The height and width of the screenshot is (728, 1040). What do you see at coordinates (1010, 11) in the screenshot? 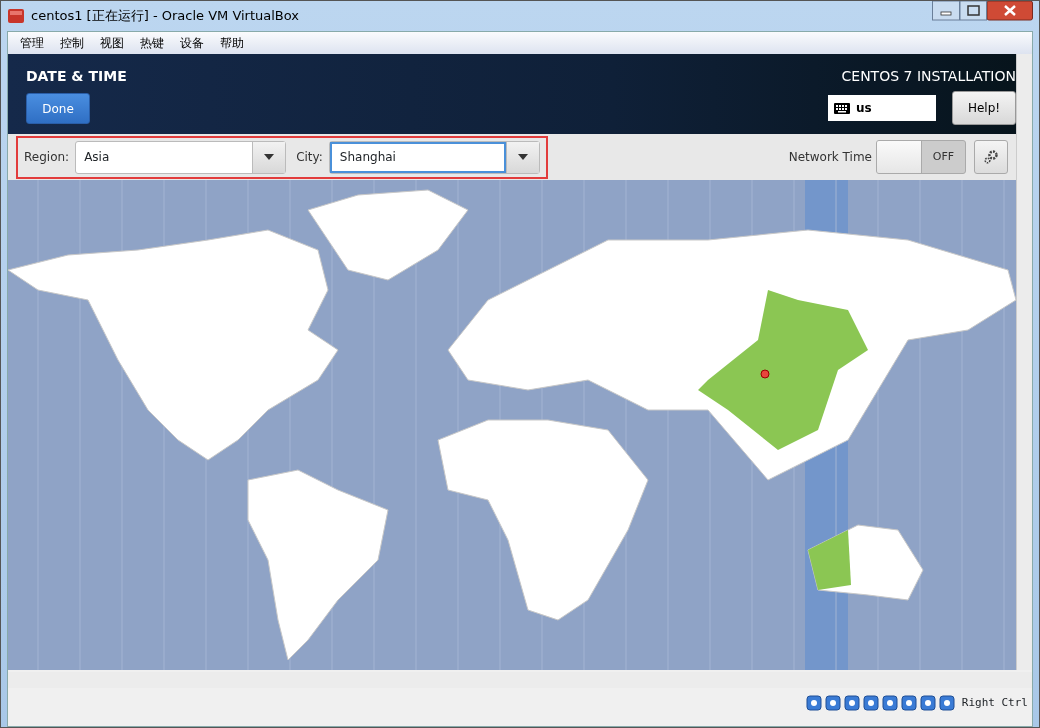
I see `close-icon` at bounding box center [1010, 11].